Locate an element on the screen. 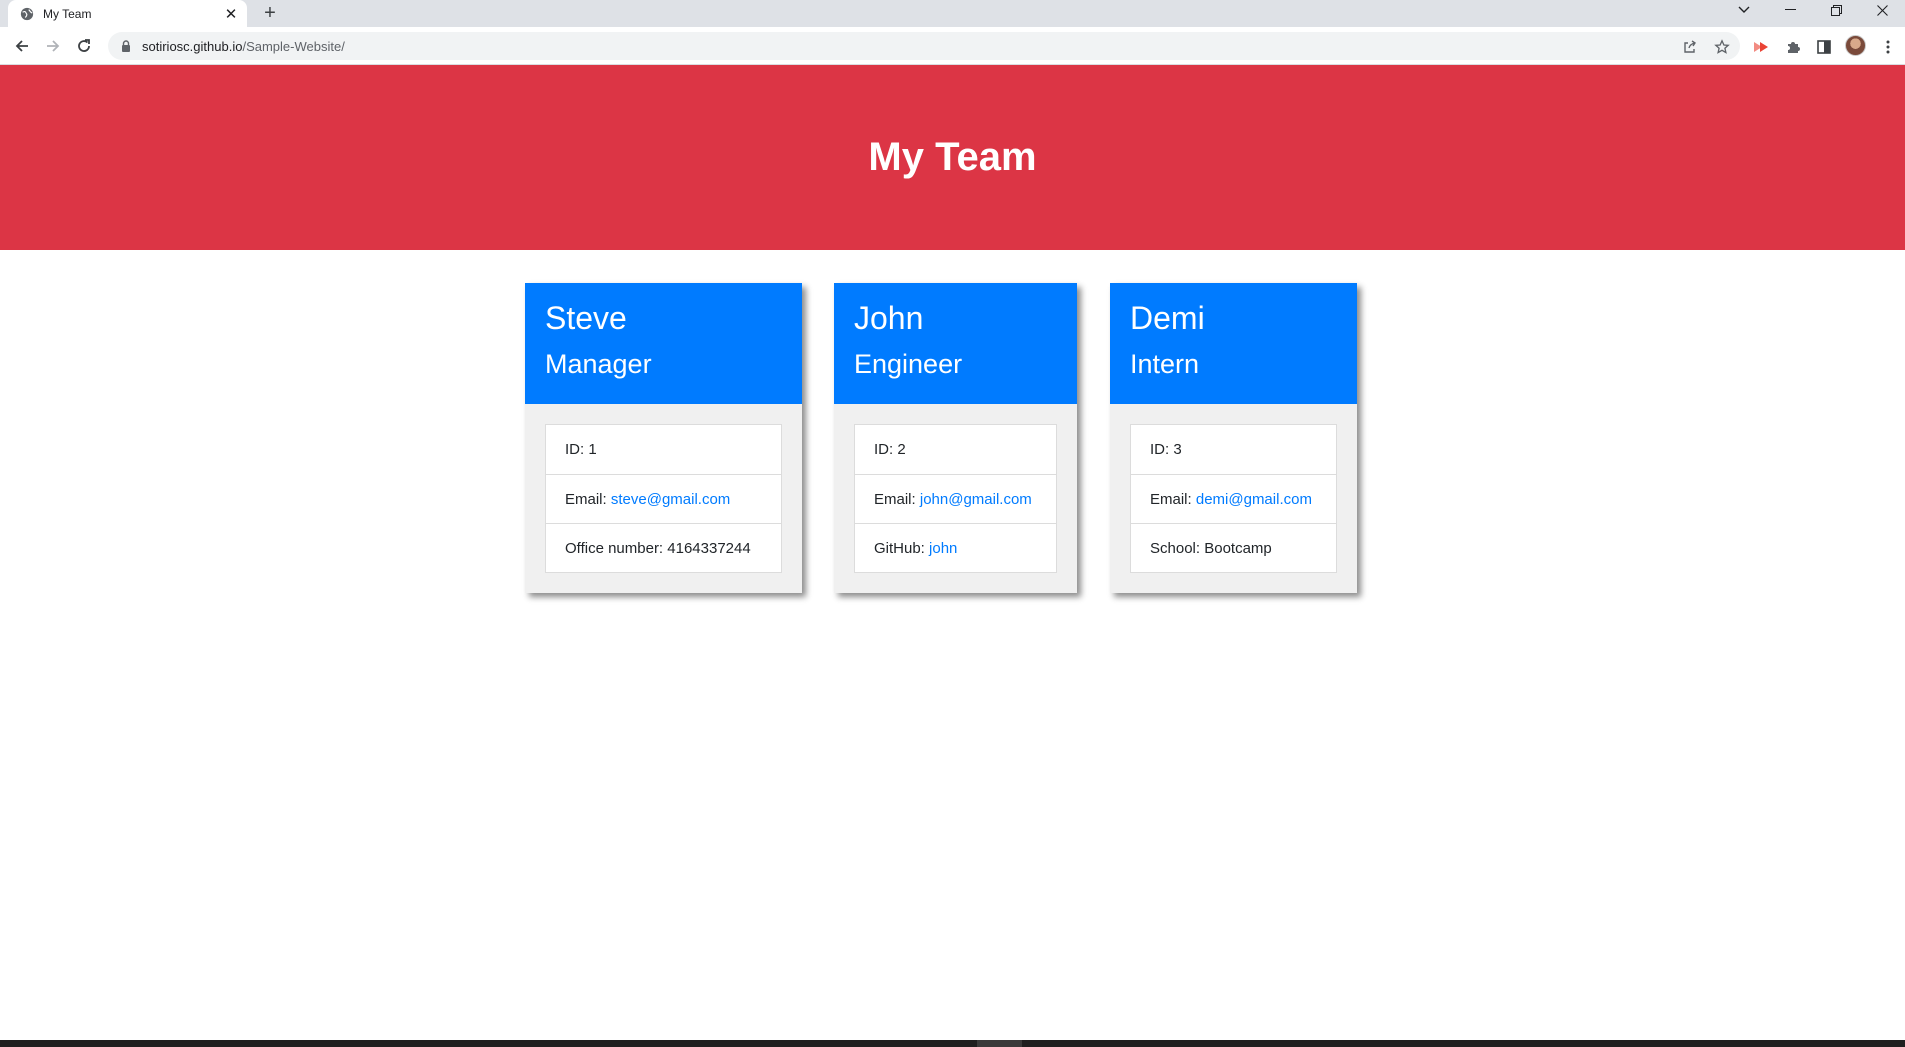 Image resolution: width=1905 pixels, height=1047 pixels. card-header: John Engineer is located at coordinates (955, 343).